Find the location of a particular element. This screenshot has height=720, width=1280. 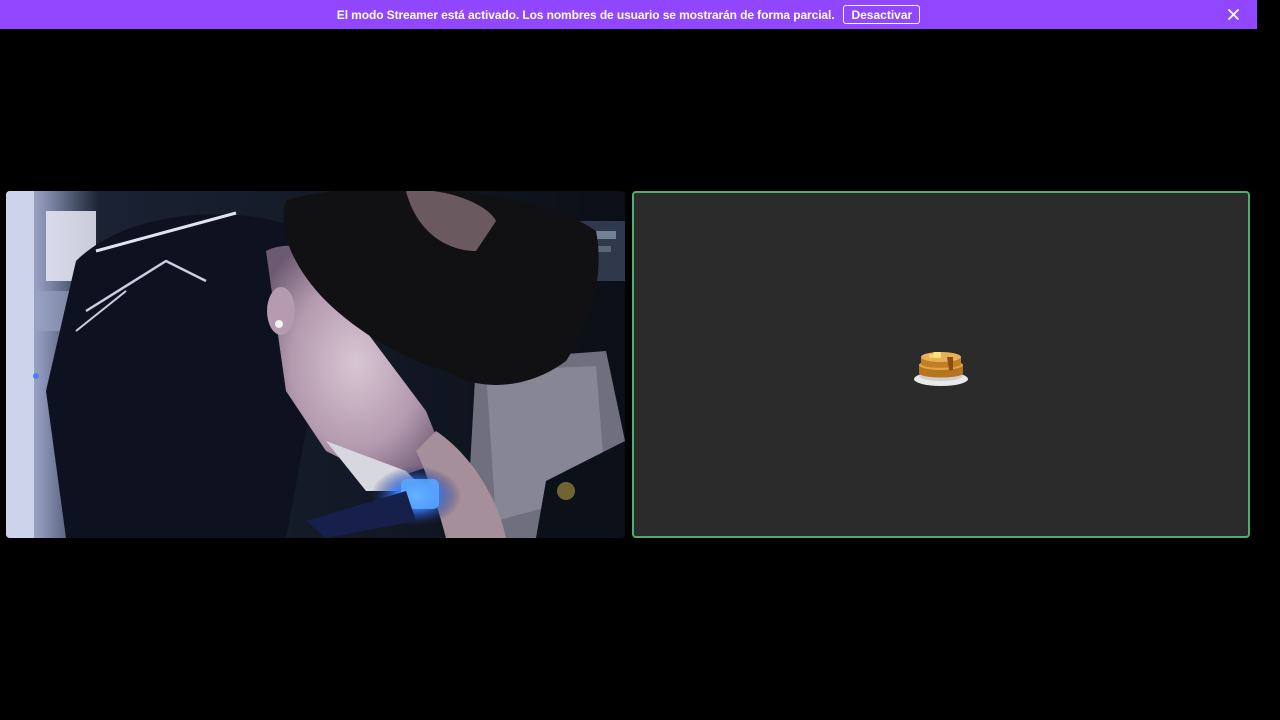

pancakes-icon is located at coordinates (941, 365).